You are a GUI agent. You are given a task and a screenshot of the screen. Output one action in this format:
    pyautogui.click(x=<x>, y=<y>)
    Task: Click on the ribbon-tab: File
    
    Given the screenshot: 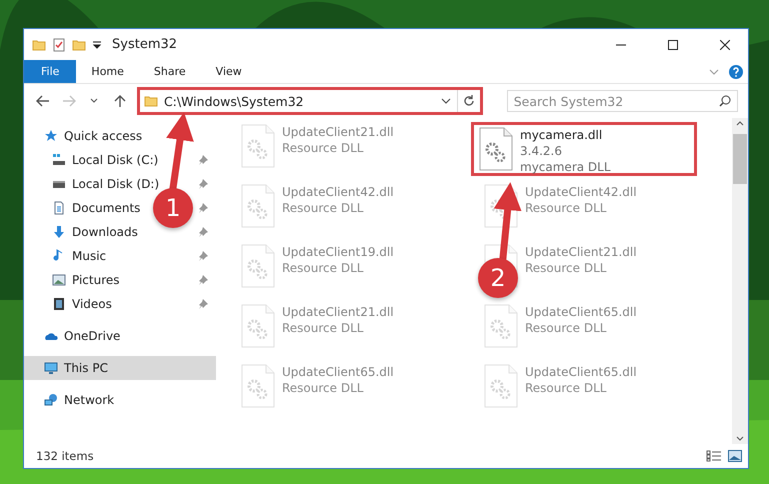 What is the action you would take?
    pyautogui.click(x=50, y=71)
    